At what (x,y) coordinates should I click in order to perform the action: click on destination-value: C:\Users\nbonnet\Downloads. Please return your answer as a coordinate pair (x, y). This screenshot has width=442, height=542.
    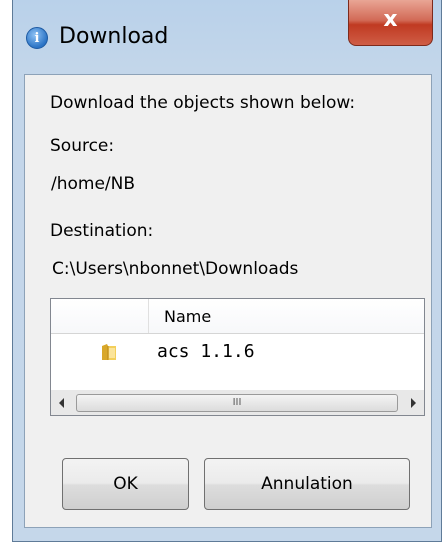
    Looking at the image, I should click on (175, 269).